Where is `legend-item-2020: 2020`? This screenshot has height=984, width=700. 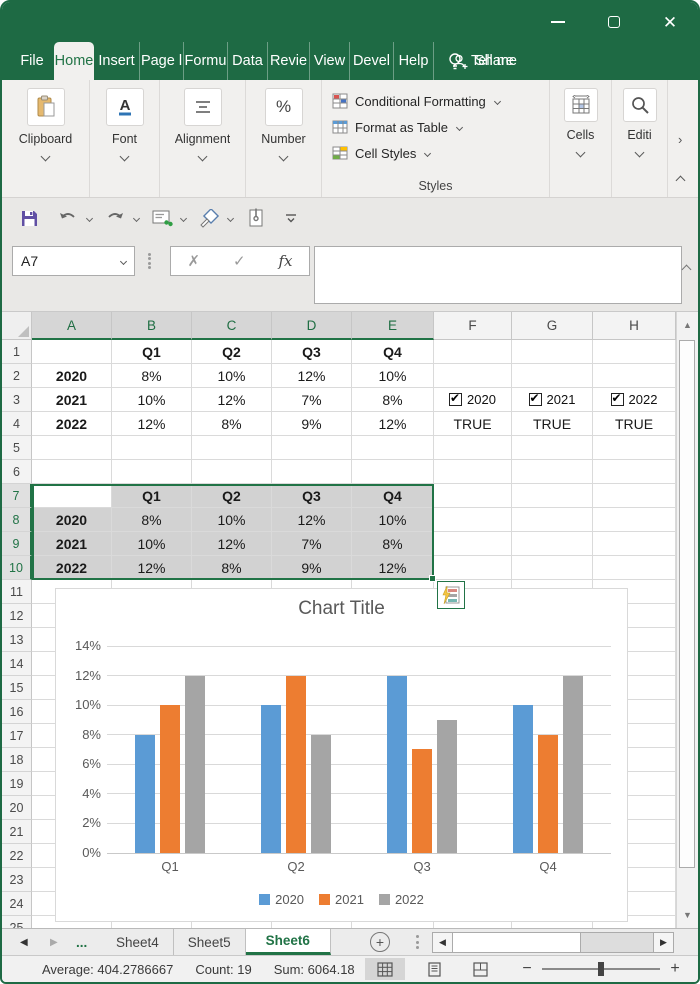 legend-item-2020: 2020 is located at coordinates (281, 899).